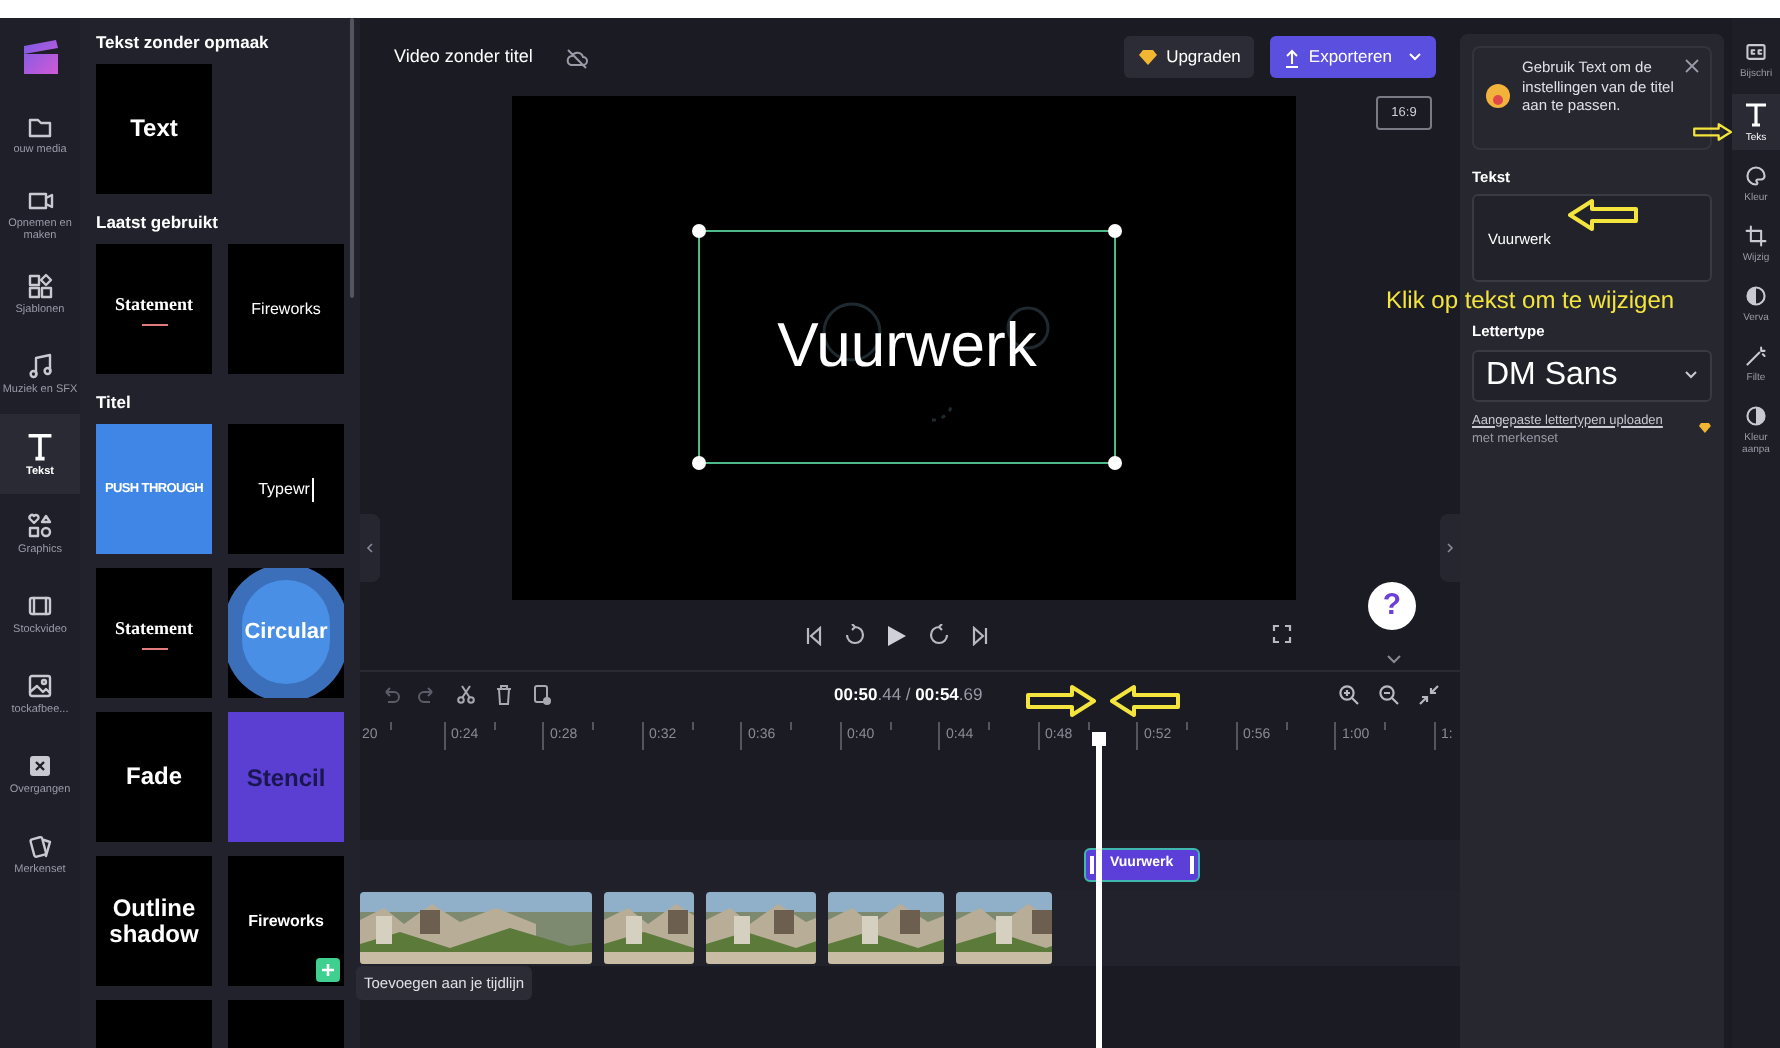 The width and height of the screenshot is (1780, 1048). I want to click on film-icon, so click(40, 605).